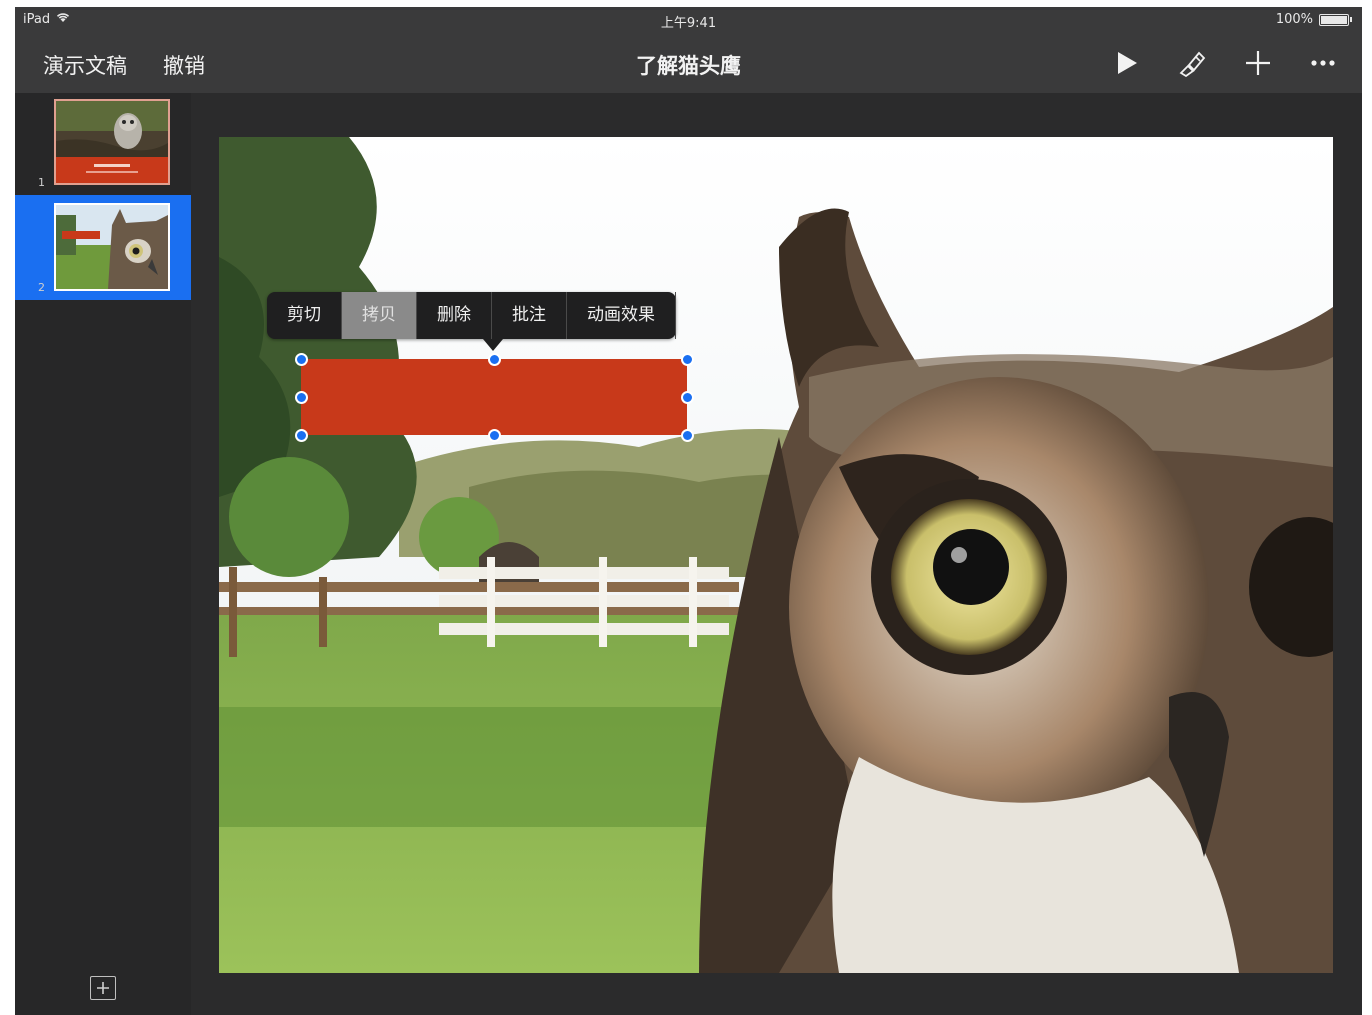 The image size is (1372, 1015). Describe the element at coordinates (379, 315) in the screenshot. I see `menu-item-copy: 拷贝` at that location.